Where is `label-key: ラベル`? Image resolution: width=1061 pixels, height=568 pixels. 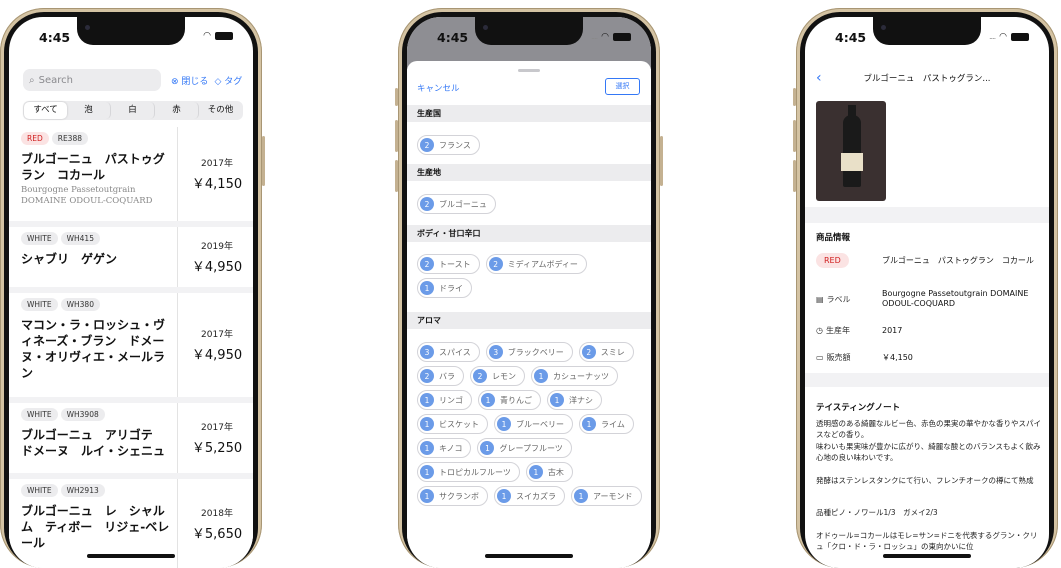
label-key: ラベル is located at coordinates (838, 299).